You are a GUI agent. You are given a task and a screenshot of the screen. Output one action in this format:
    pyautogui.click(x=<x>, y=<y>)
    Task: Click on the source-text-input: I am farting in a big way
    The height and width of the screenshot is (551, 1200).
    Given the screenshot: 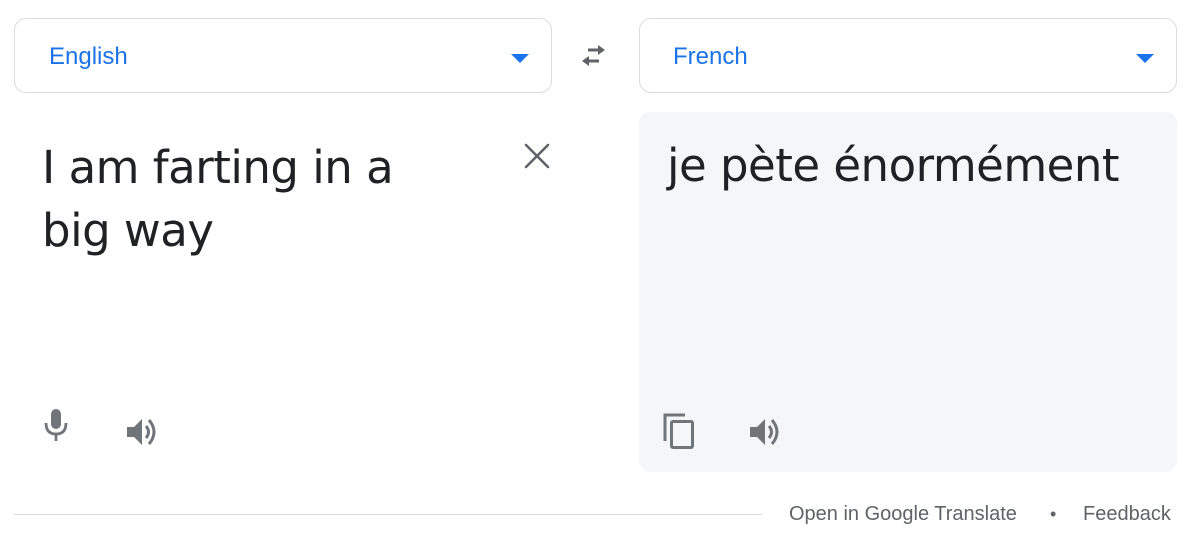 What is the action you would take?
    pyautogui.click(x=257, y=199)
    